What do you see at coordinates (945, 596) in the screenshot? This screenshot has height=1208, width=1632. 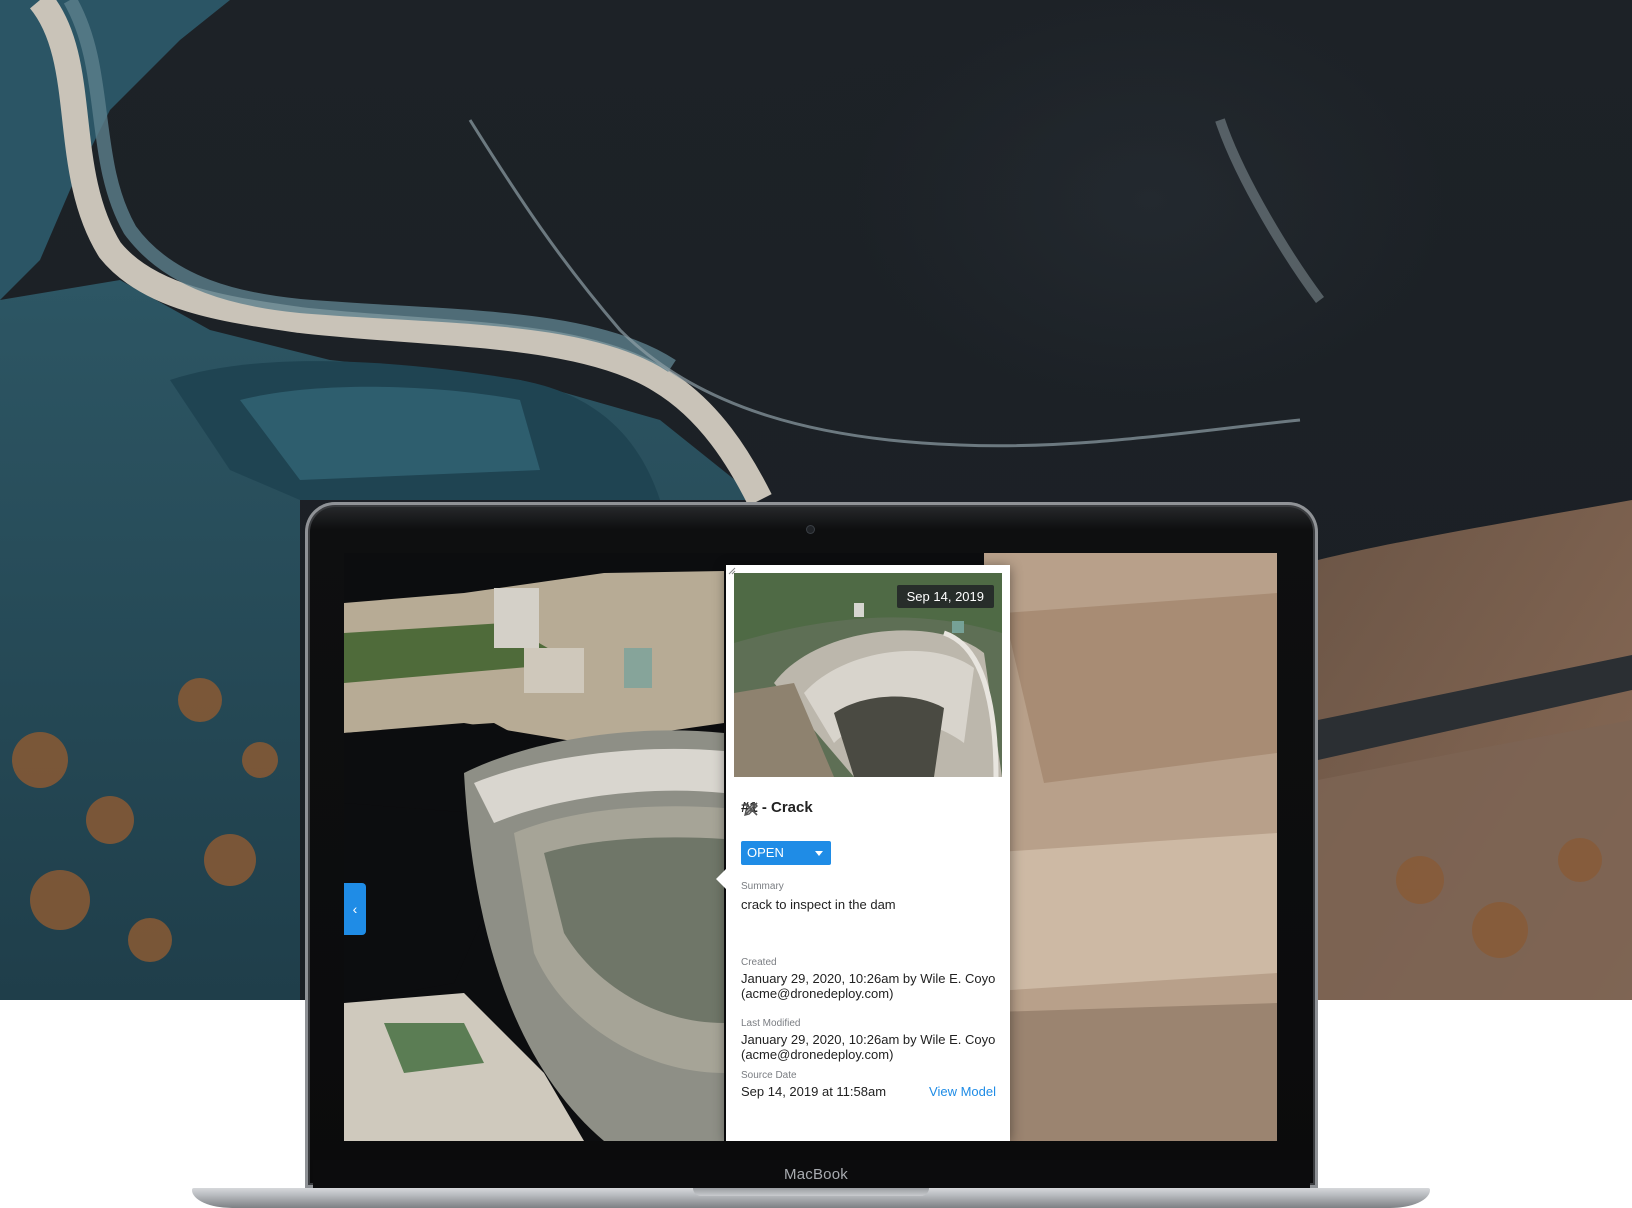 I see `photo-date-badge: Sep 14, 2019` at bounding box center [945, 596].